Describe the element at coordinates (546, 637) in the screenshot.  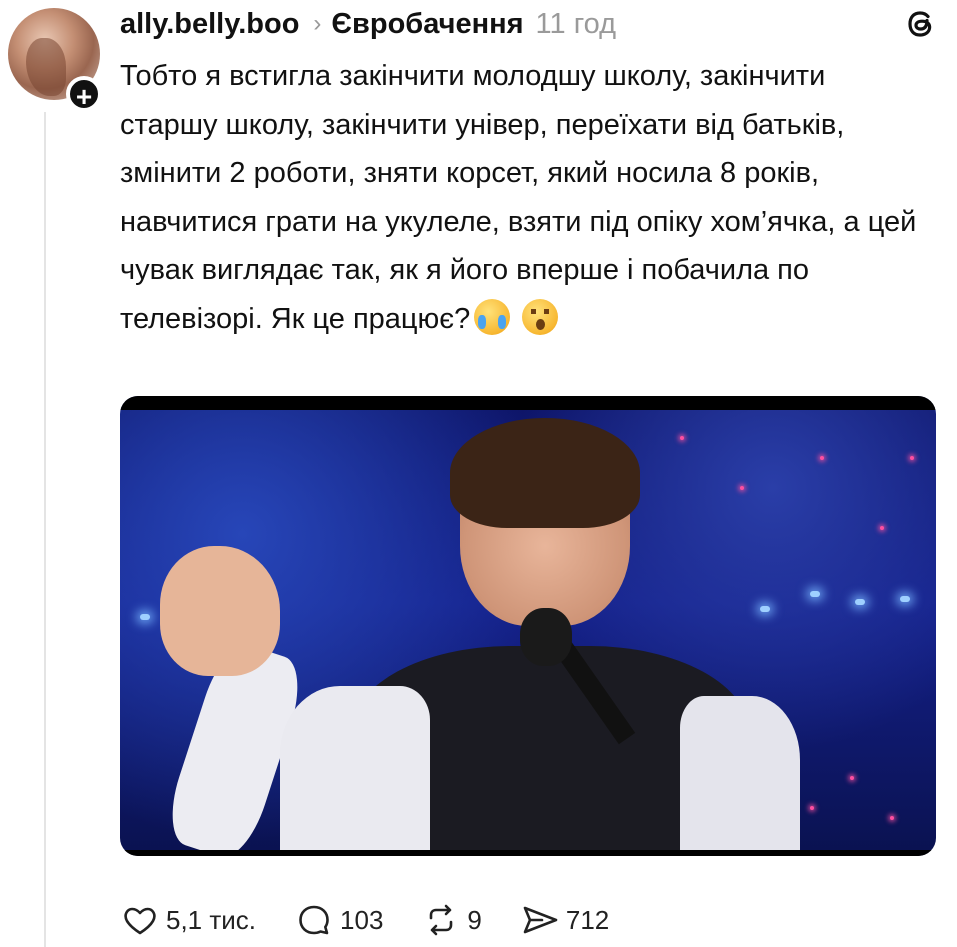
I see `microphone` at that location.